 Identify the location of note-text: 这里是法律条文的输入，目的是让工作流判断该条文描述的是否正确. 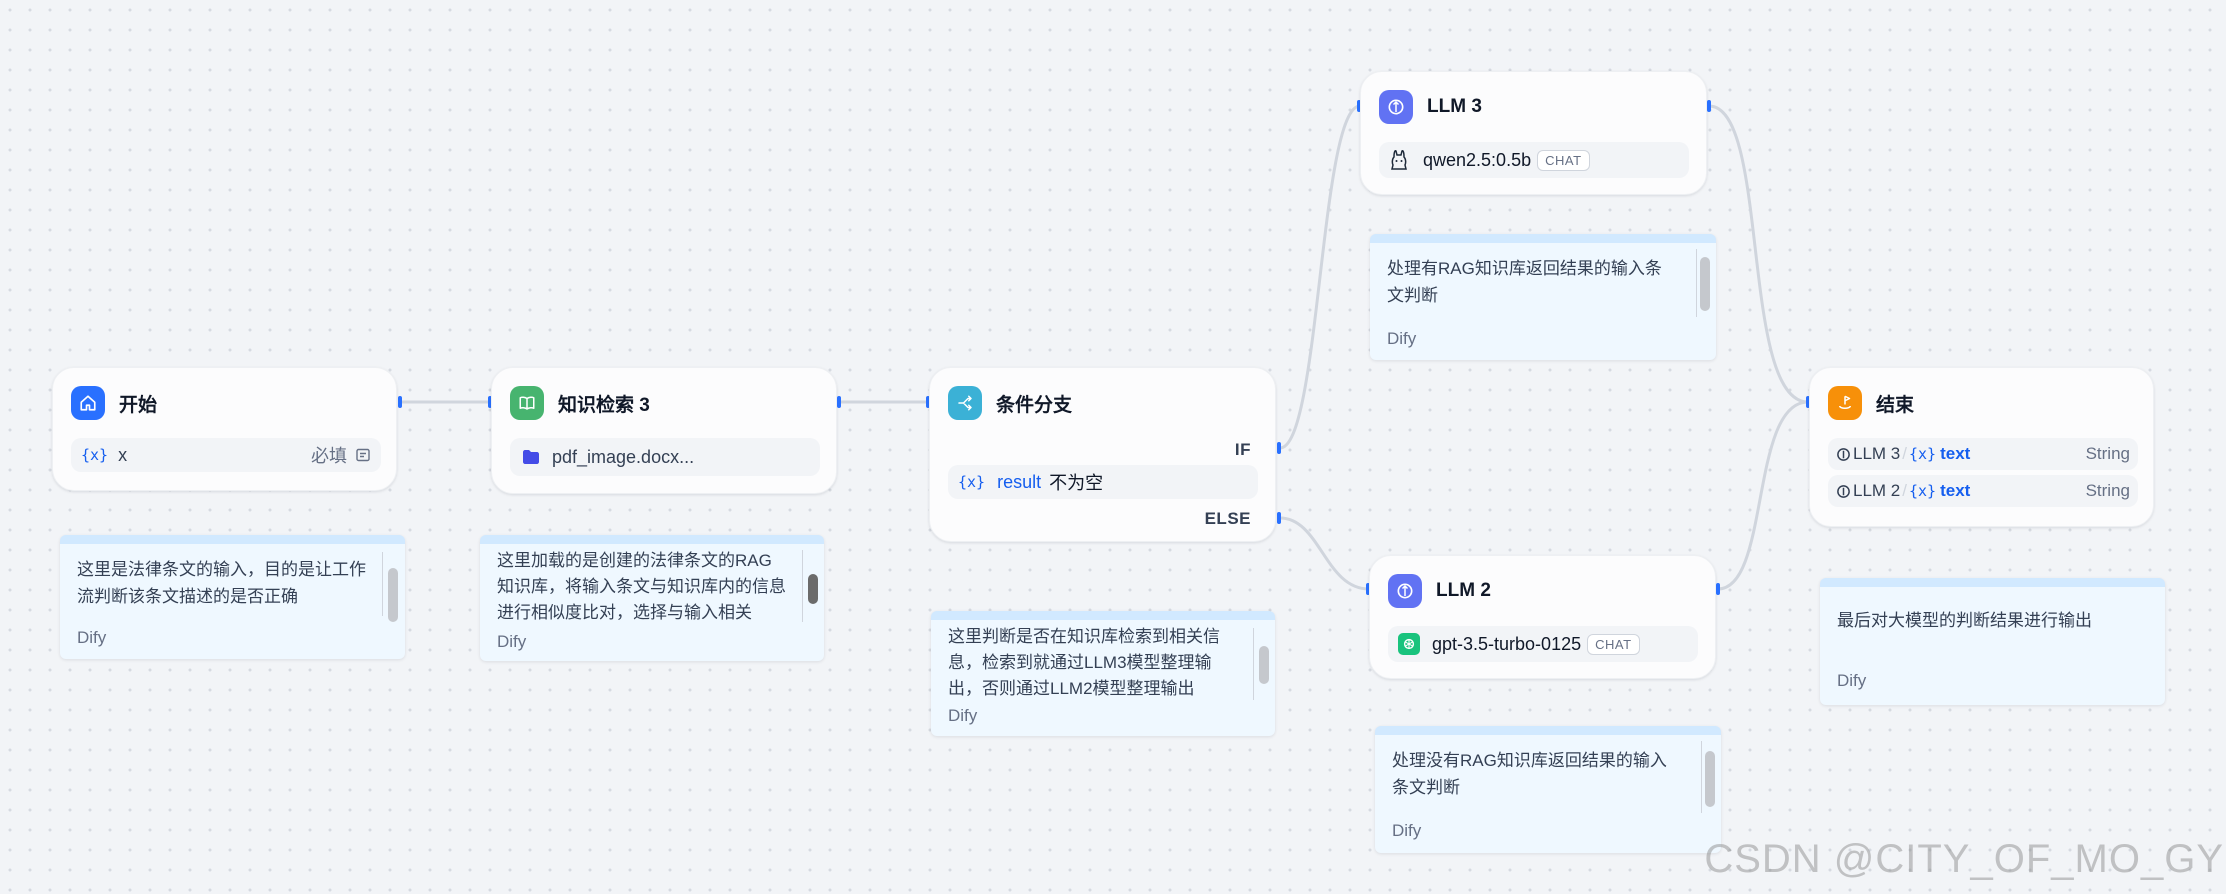
(221, 583).